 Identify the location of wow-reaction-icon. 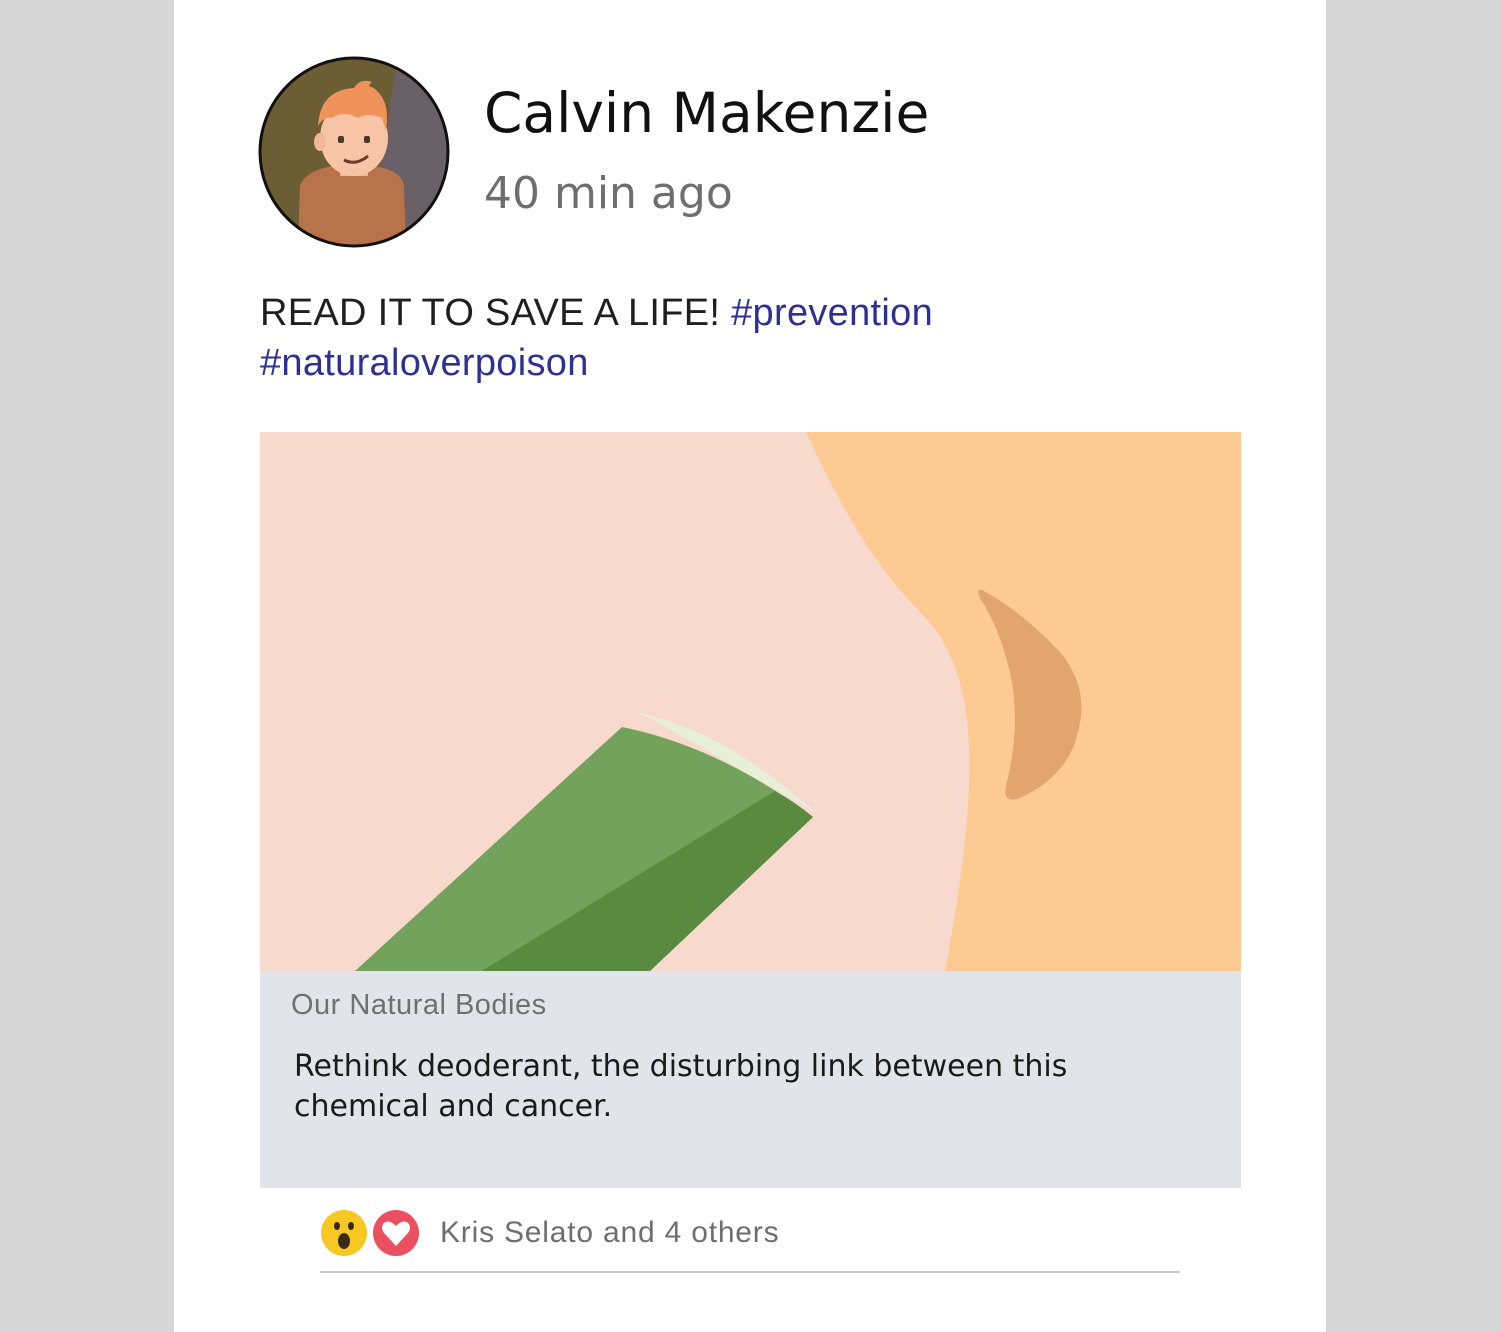
(344, 1233).